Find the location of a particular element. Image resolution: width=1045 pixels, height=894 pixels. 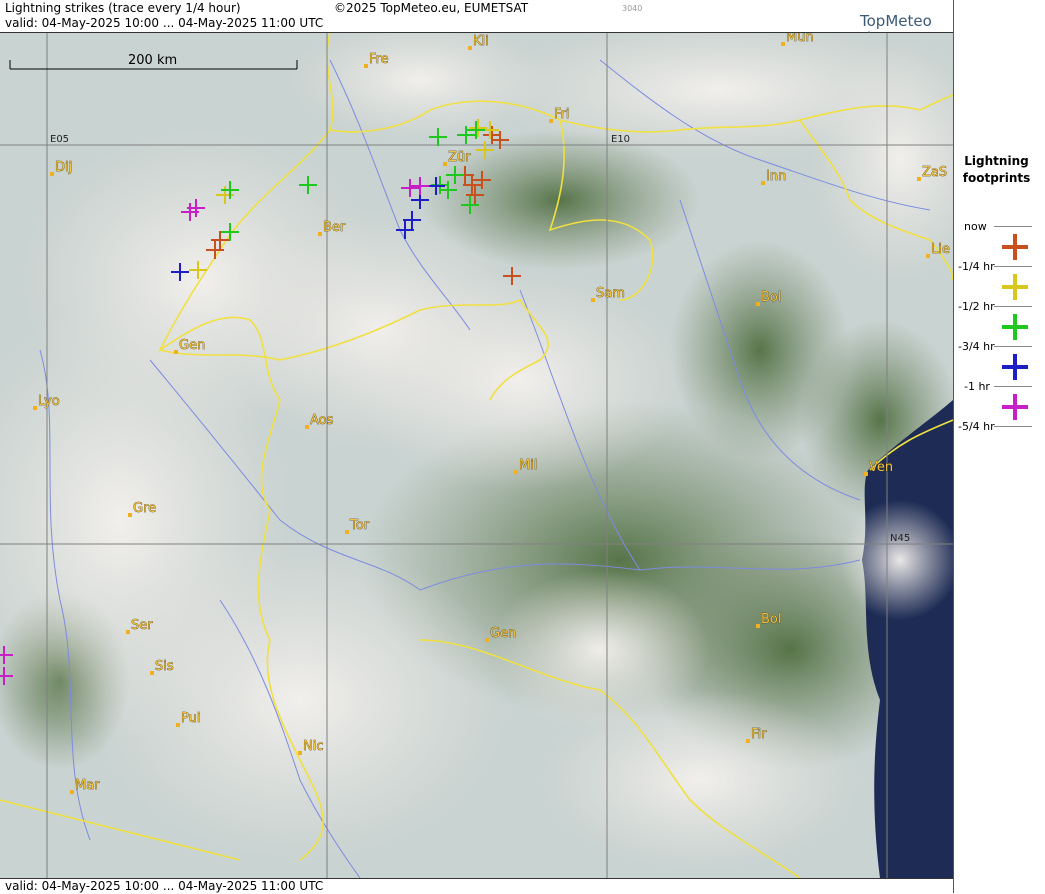

city-label: Lyo is located at coordinates (49, 401).